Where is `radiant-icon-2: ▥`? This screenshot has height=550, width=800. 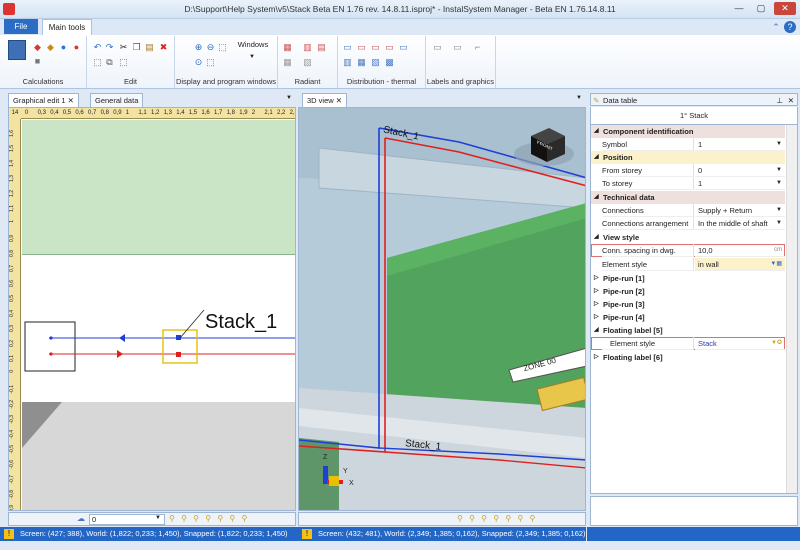 radiant-icon-2: ▥ is located at coordinates (307, 47).